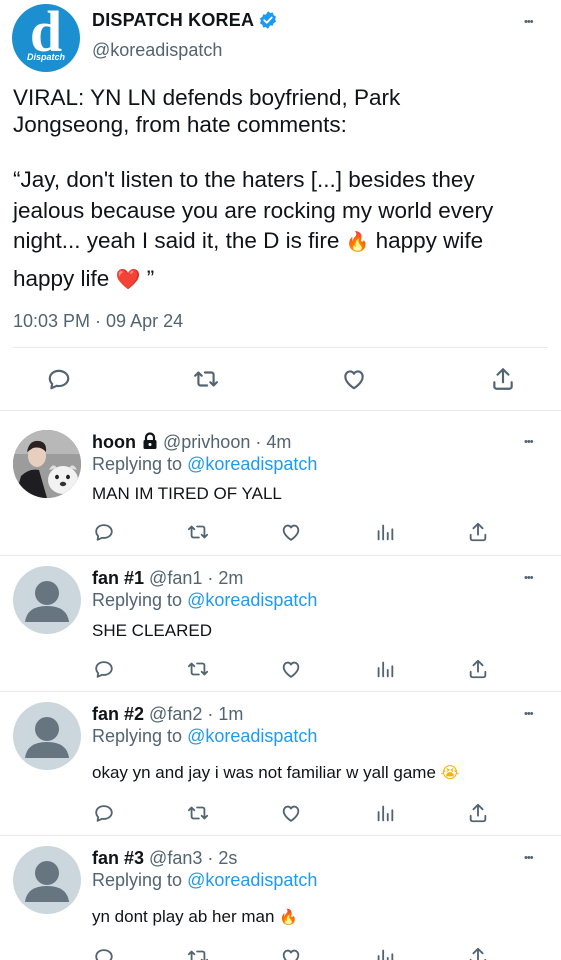 The image size is (561, 960). Describe the element at coordinates (98, 321) in the screenshot. I see `tweet-timestamp: 10:03 PM · 09 Apr 24` at that location.